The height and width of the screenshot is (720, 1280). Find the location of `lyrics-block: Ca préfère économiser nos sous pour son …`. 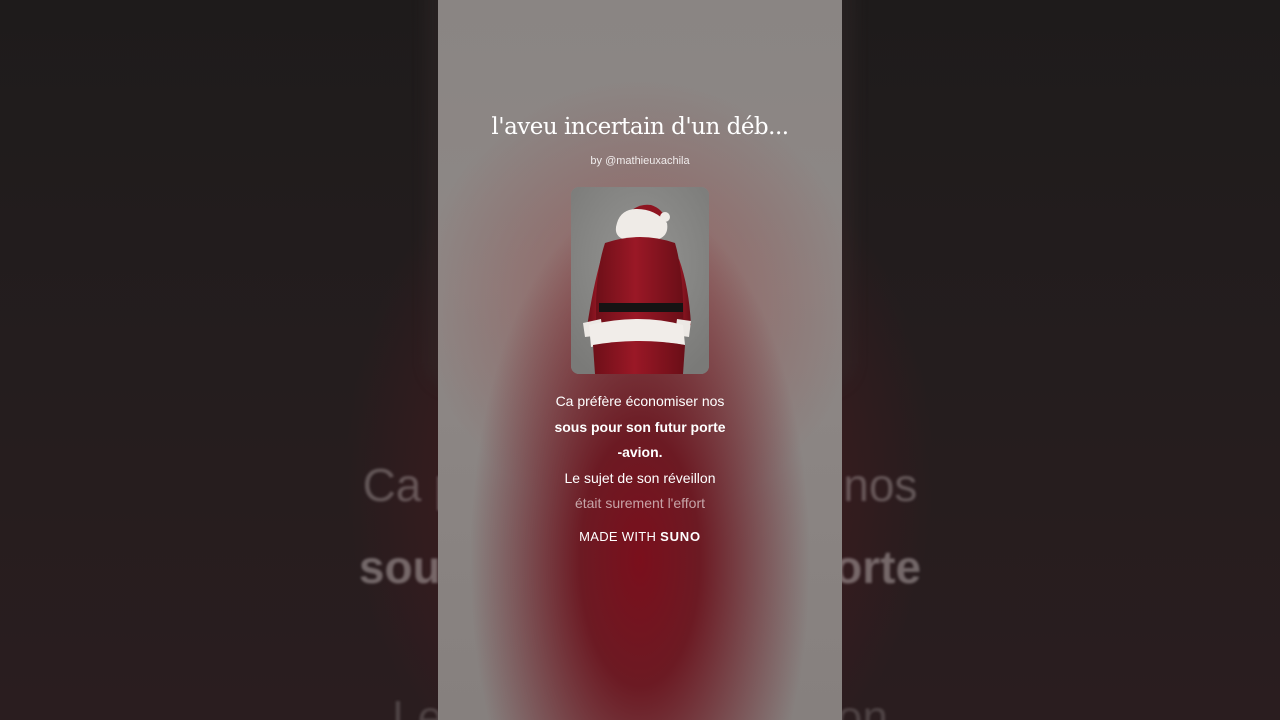

lyrics-block: Ca préfère économiser nos sous pour son … is located at coordinates (640, 453).